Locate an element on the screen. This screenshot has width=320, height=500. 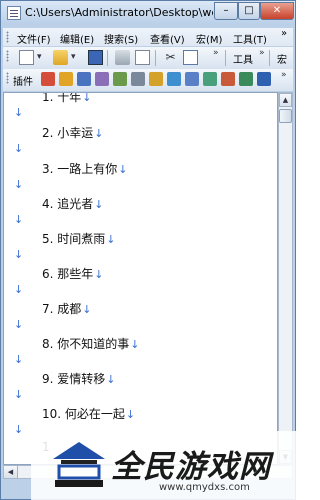
menu-macro: 宏(M) is located at coordinates (209, 38).